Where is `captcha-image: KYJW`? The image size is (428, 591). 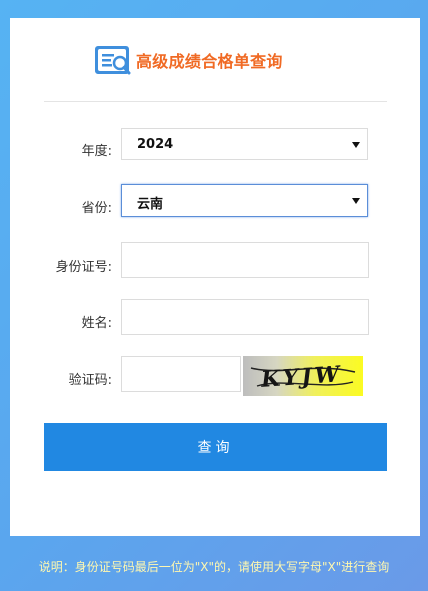 captcha-image: KYJW is located at coordinates (303, 376).